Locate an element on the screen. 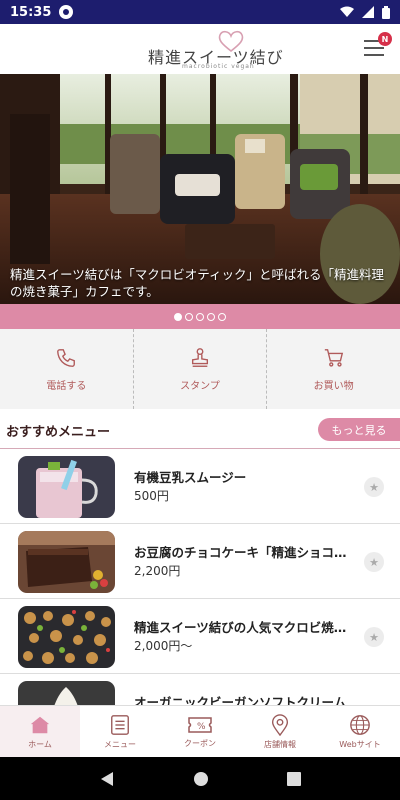  list-item: 有機豆乳スムージー 500円 ★ is located at coordinates (200, 486).